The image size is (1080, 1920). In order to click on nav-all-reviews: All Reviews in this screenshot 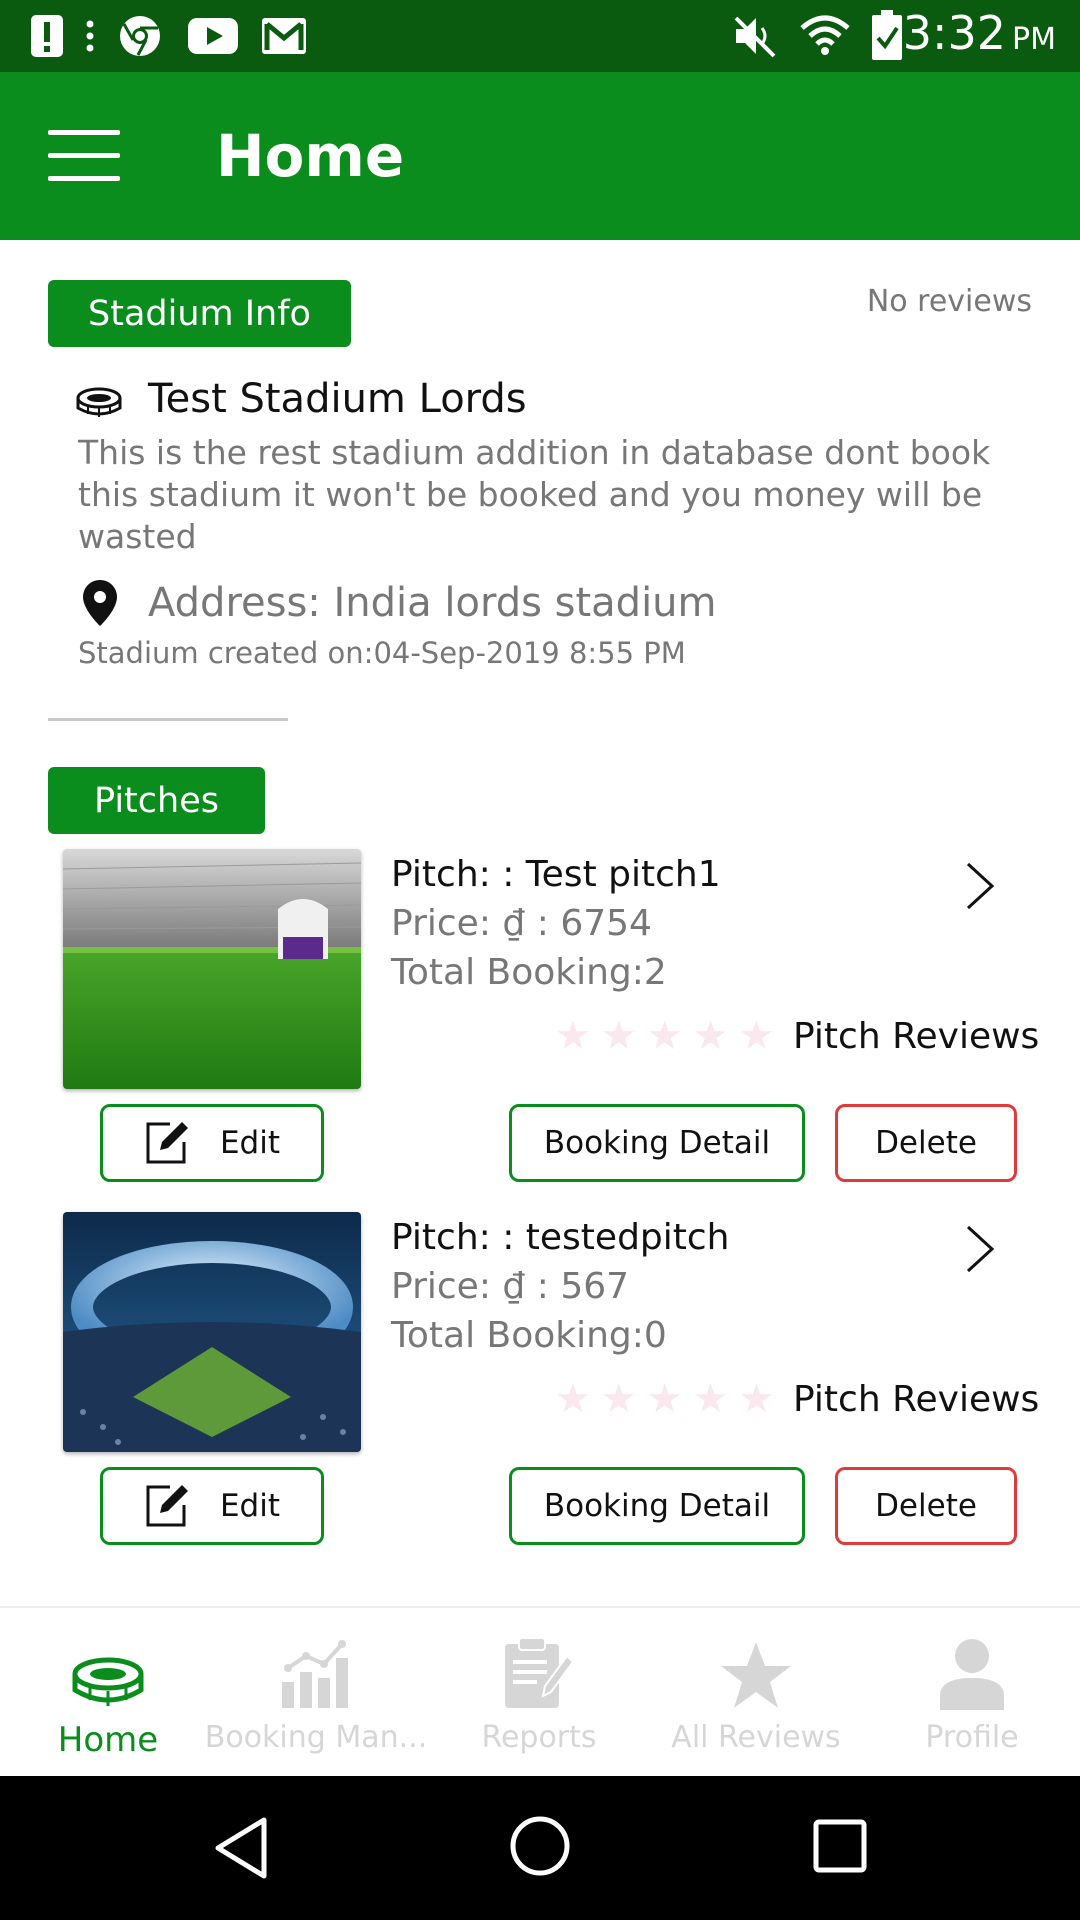, I will do `click(756, 1693)`.